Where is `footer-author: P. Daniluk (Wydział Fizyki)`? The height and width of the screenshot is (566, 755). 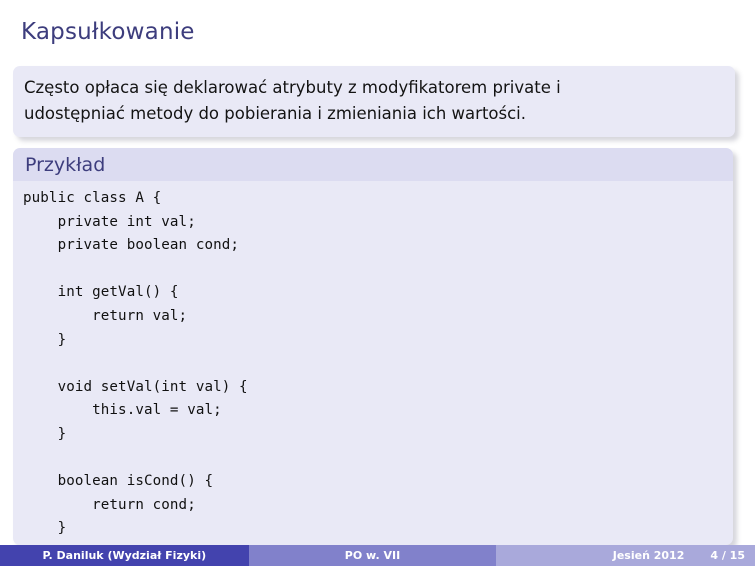 footer-author: P. Daniluk (Wydział Fizyki) is located at coordinates (124, 555).